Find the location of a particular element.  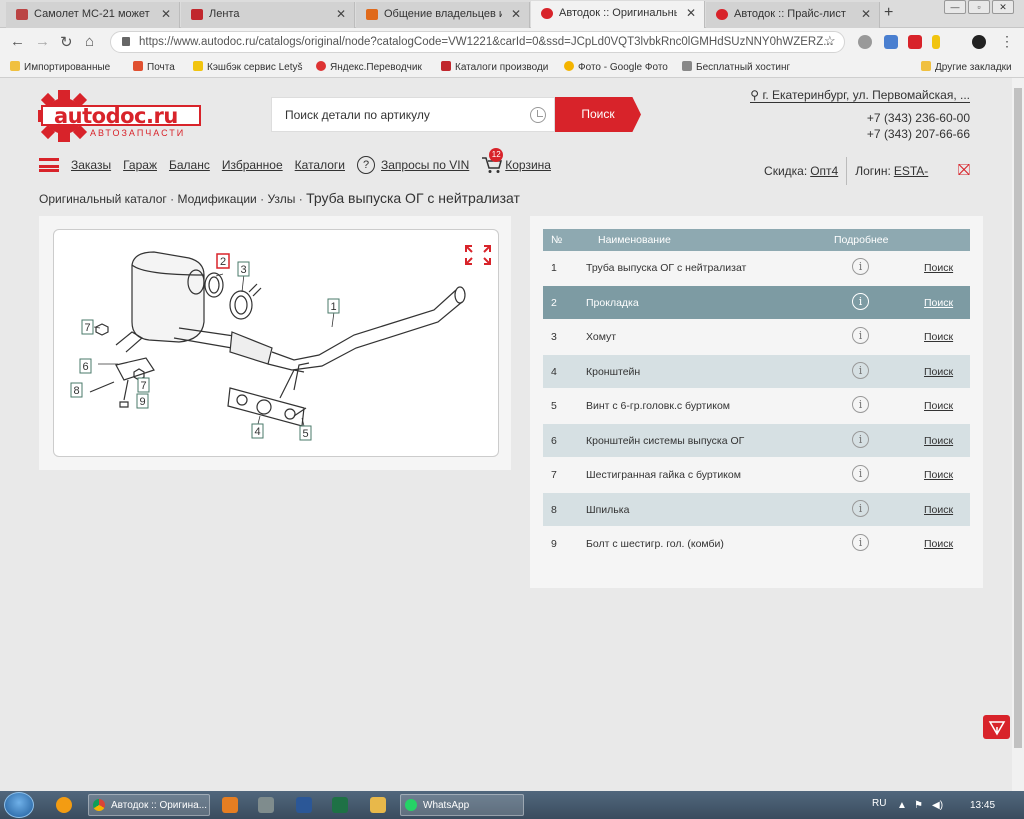

menu-garage: Гараж is located at coordinates (140, 165).